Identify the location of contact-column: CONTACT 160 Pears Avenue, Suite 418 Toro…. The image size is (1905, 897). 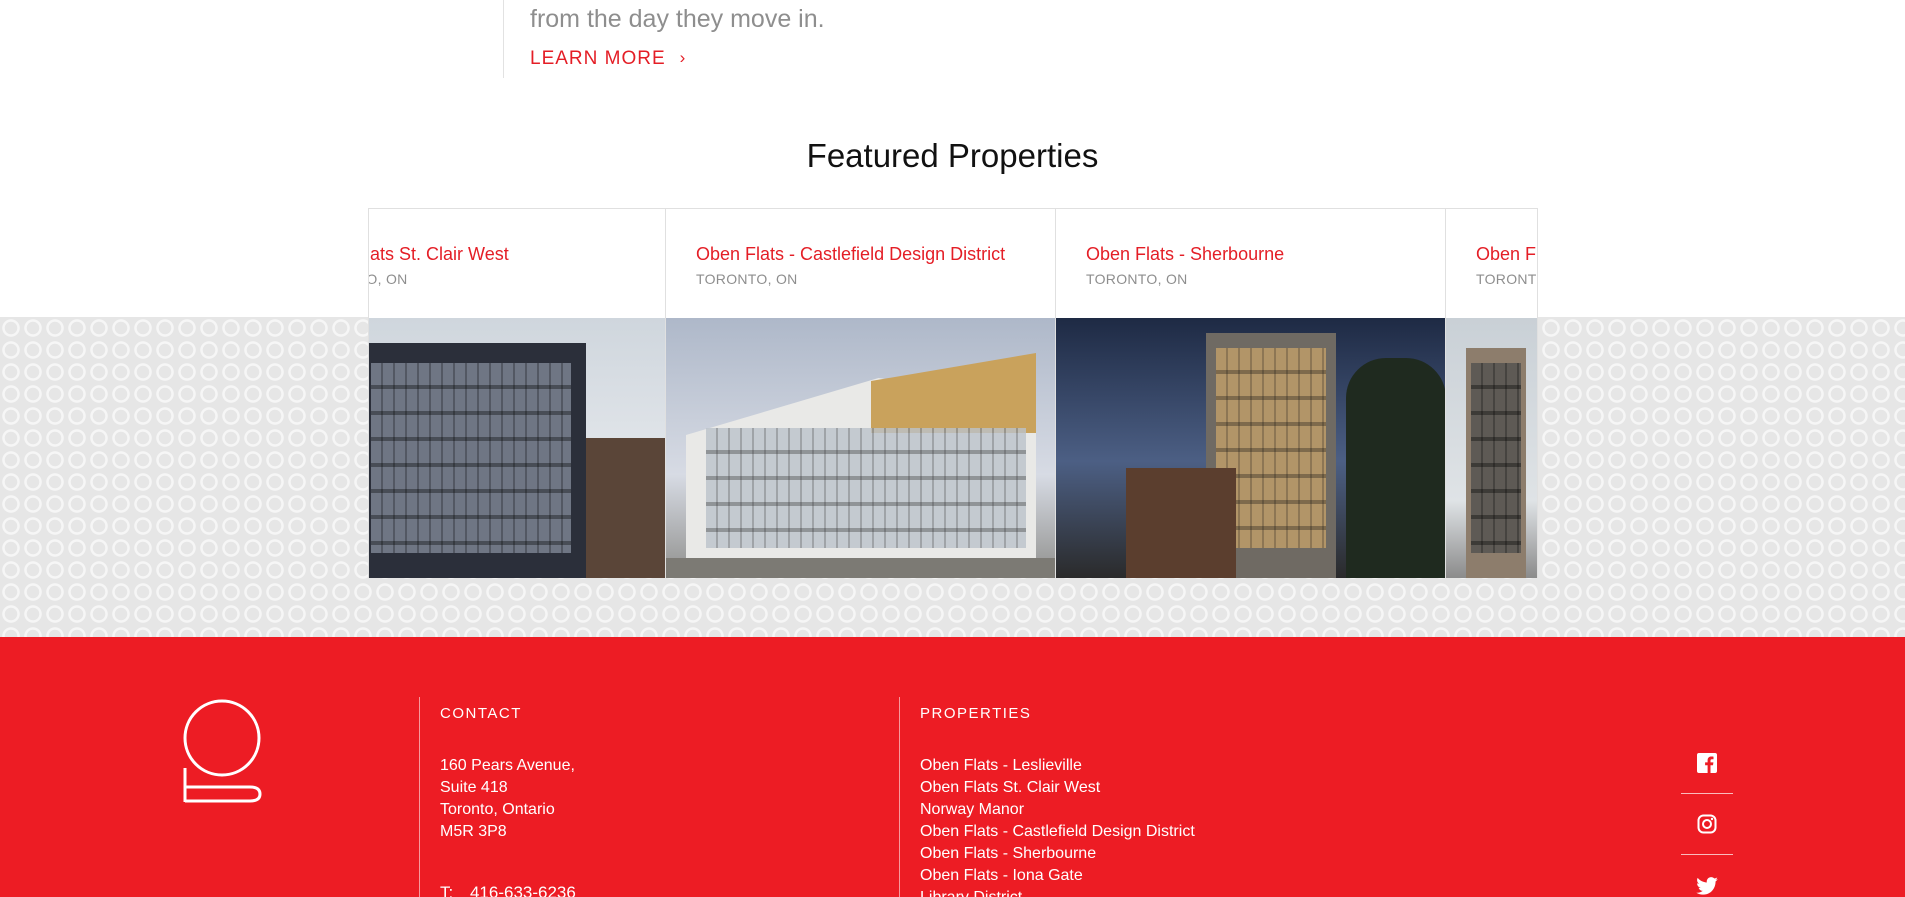
(659, 797).